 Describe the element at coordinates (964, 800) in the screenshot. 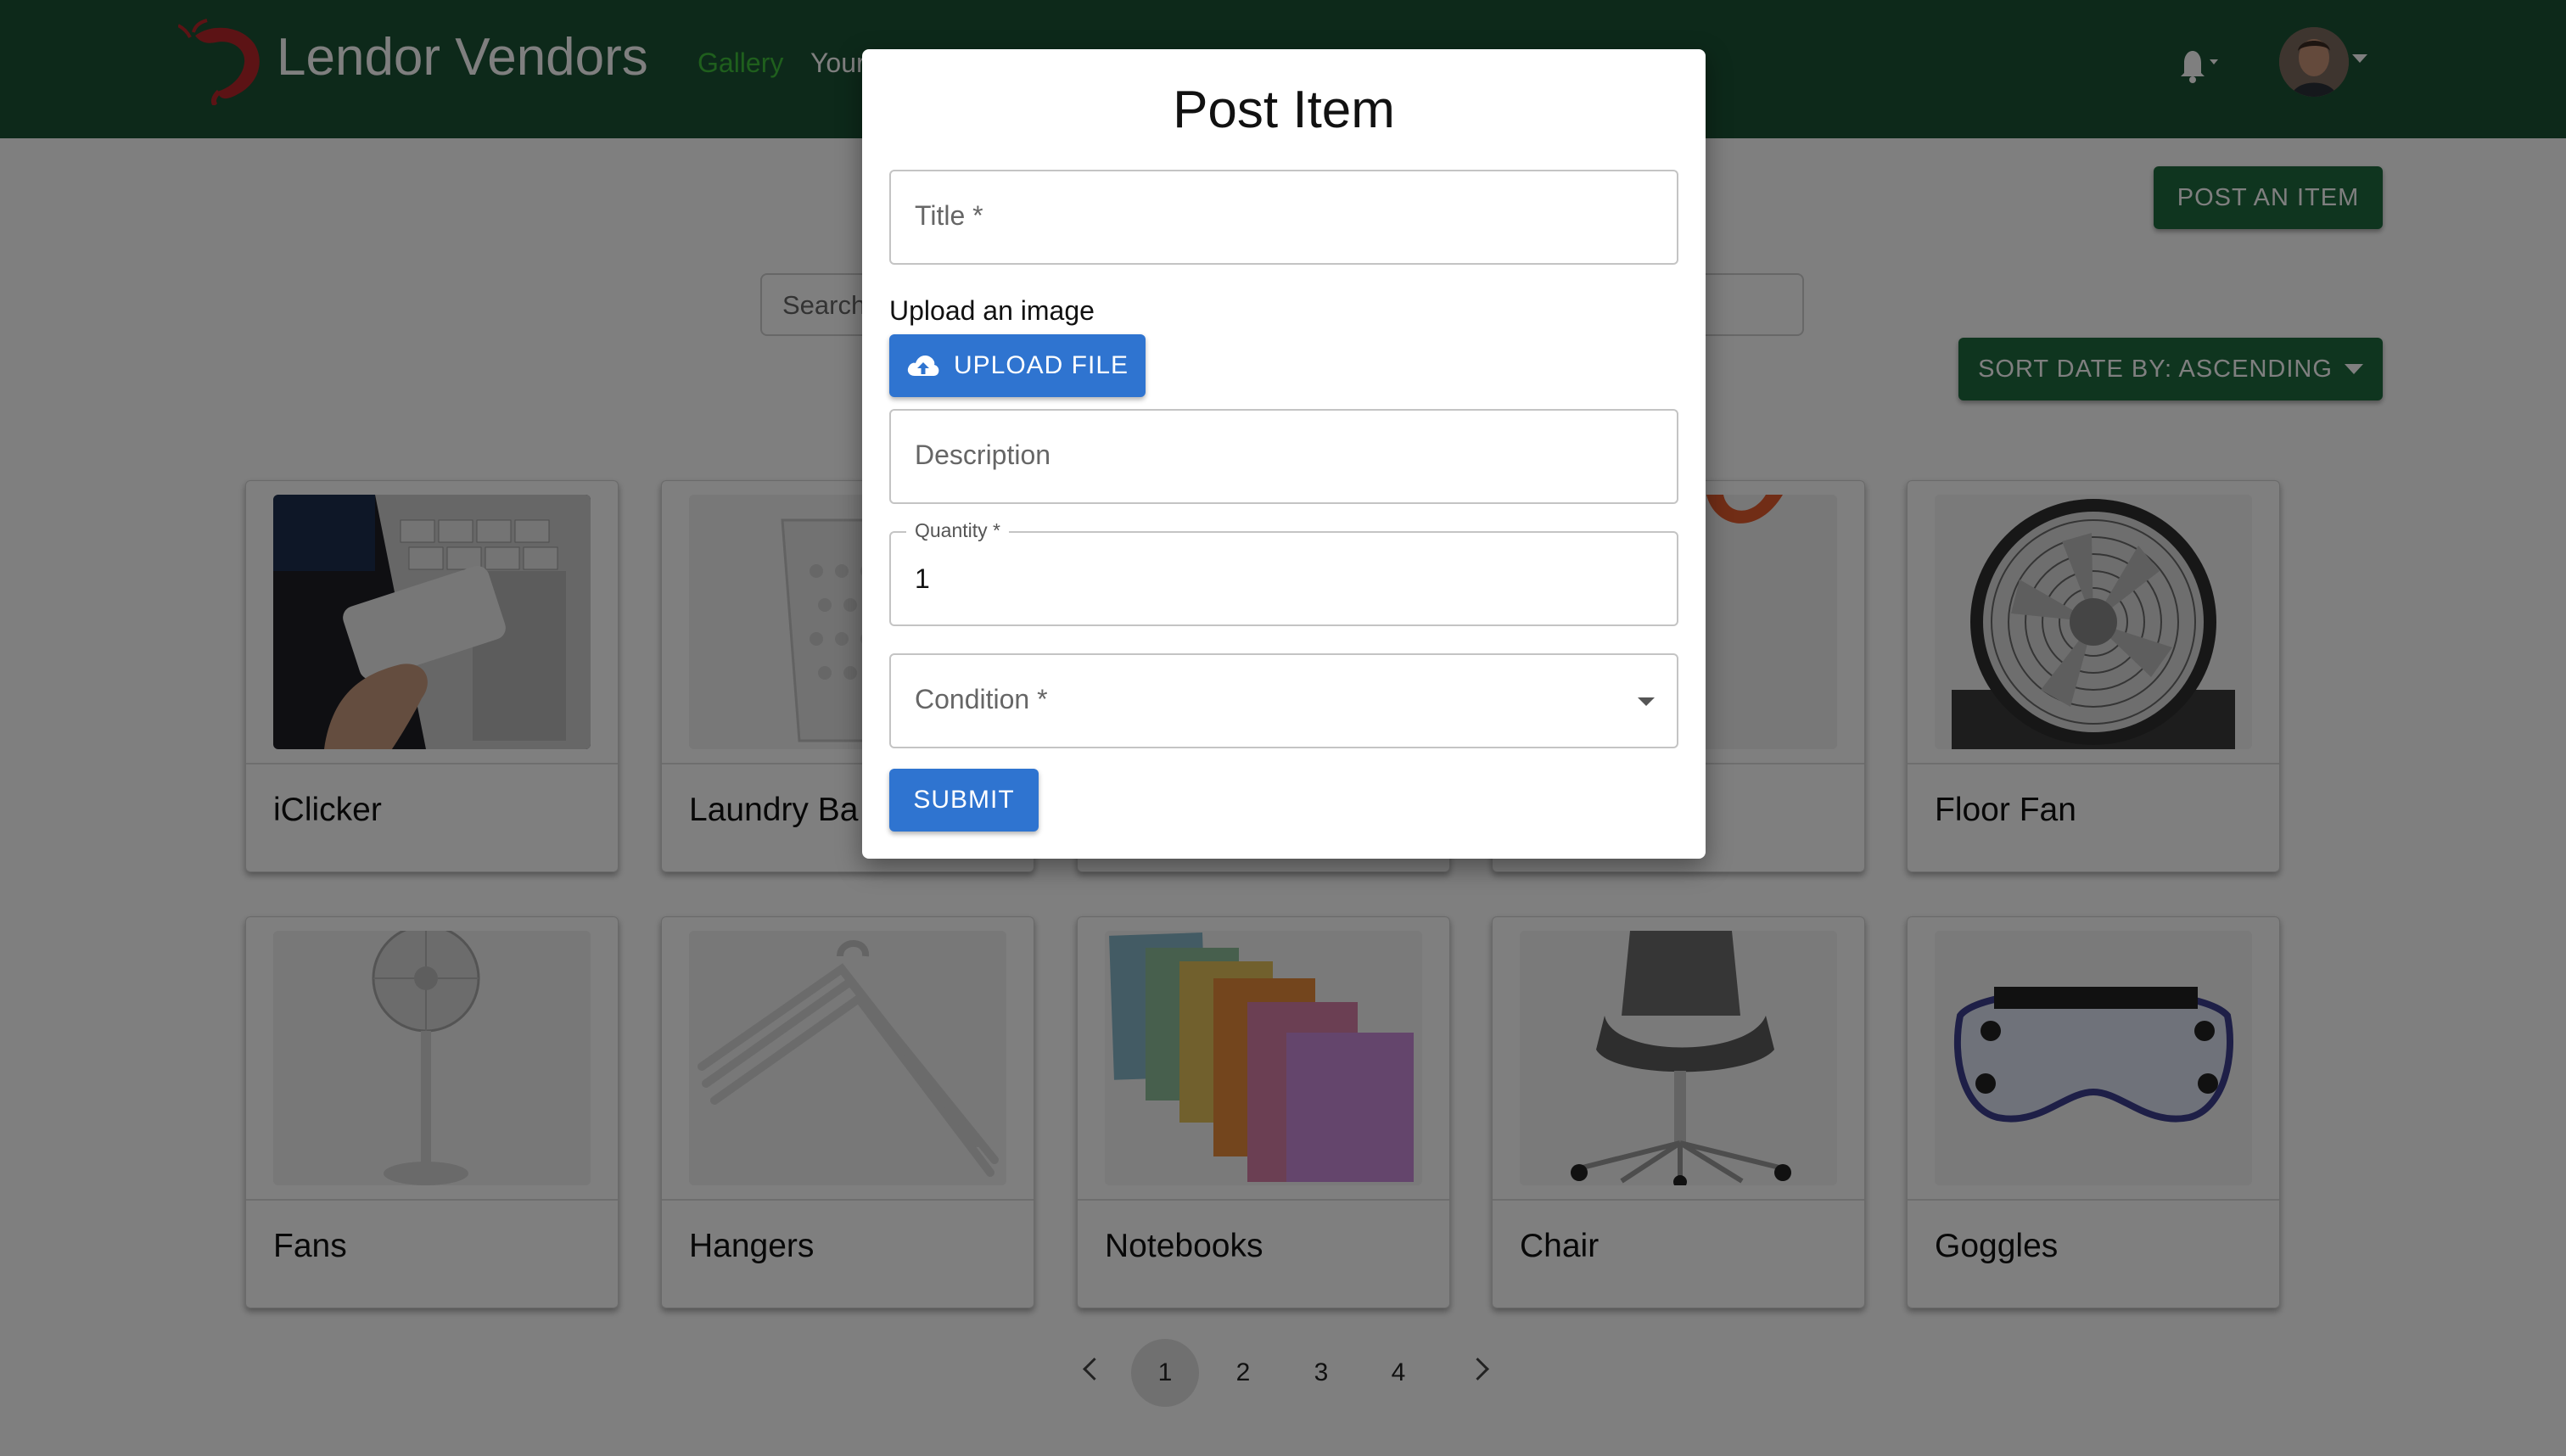

I see `submit-button: SUBMIT` at that location.